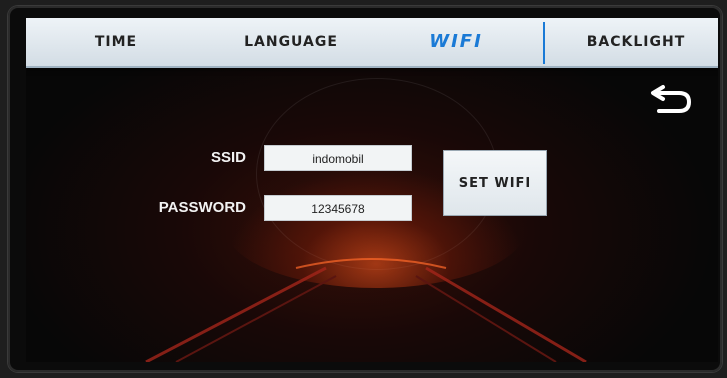 Image resolution: width=727 pixels, height=378 pixels. Describe the element at coordinates (228, 157) in the screenshot. I see `ssid-label: SSID` at that location.